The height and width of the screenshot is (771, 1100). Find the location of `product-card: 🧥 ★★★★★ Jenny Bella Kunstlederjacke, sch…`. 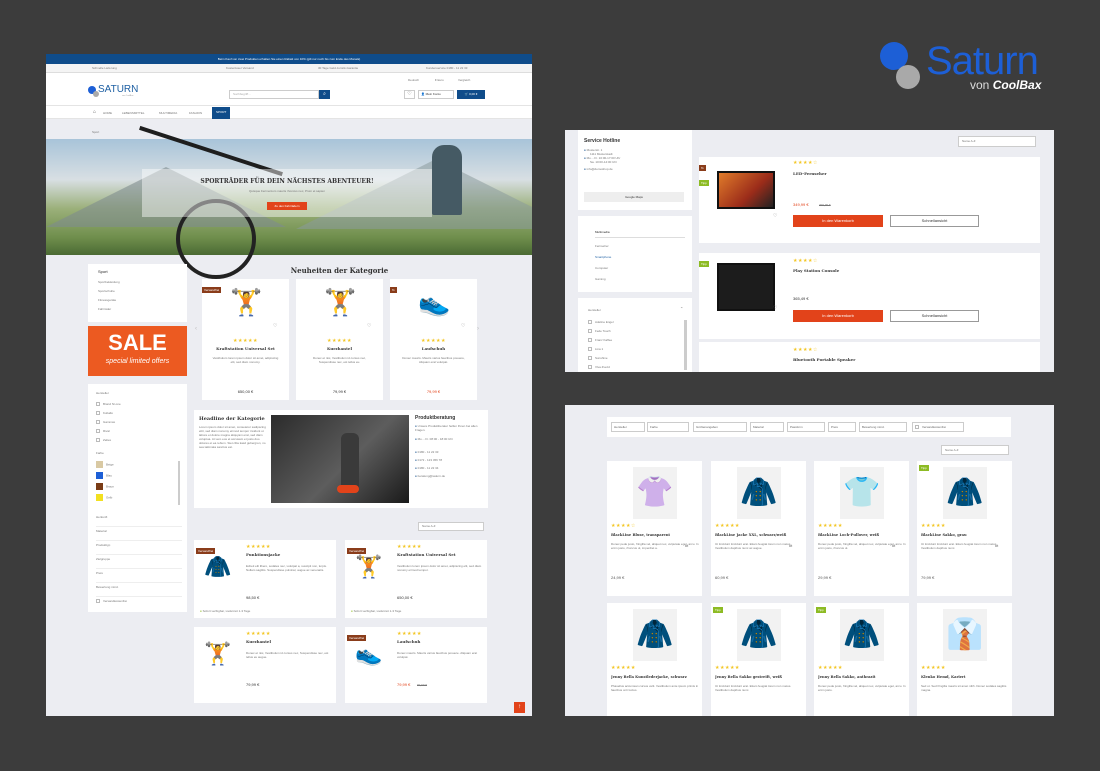

product-card: 🧥 ★★★★★ Jenny Bella Kunstlederjacke, sch… is located at coordinates (654, 659).